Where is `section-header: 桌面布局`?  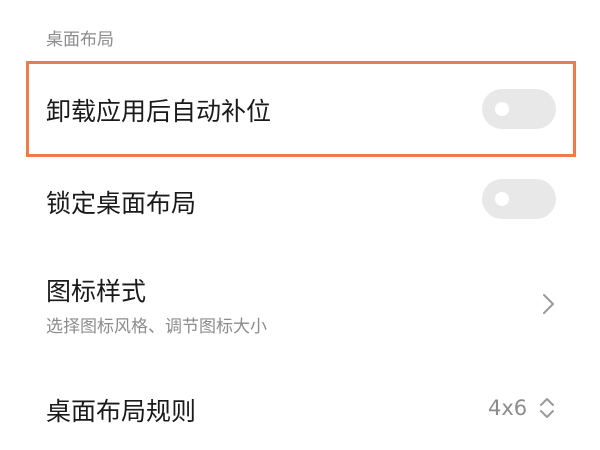 section-header: 桌面布局 is located at coordinates (80, 40).